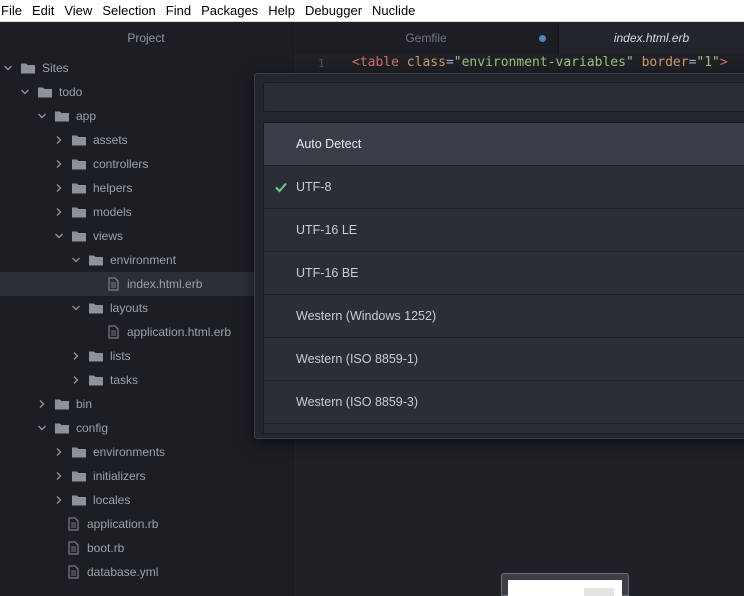 The height and width of the screenshot is (596, 744). What do you see at coordinates (129, 308) in the screenshot?
I see `tree-item-label: layouts` at bounding box center [129, 308].